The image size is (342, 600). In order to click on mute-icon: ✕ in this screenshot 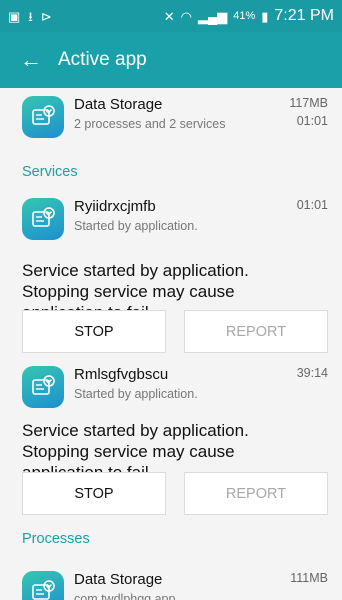, I will do `click(169, 16)`.